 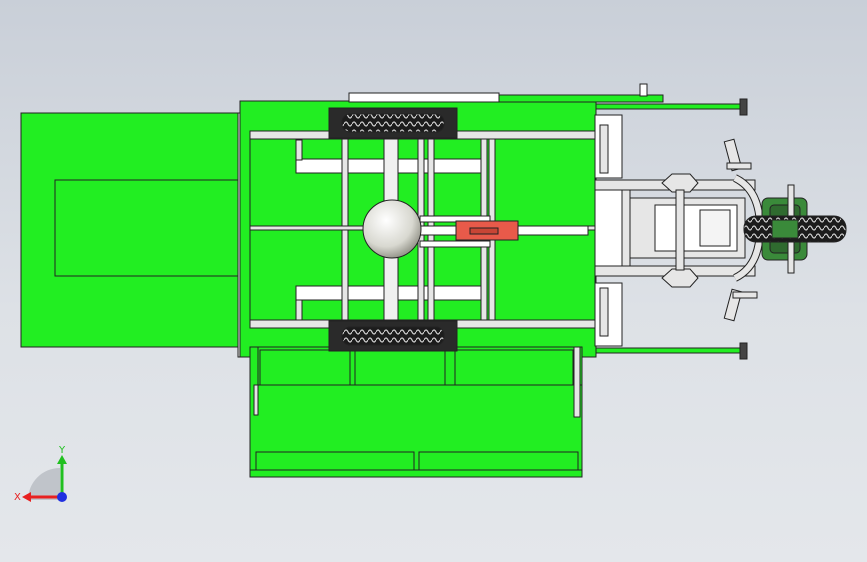 I want to click on front-wheel, so click(x=795, y=229).